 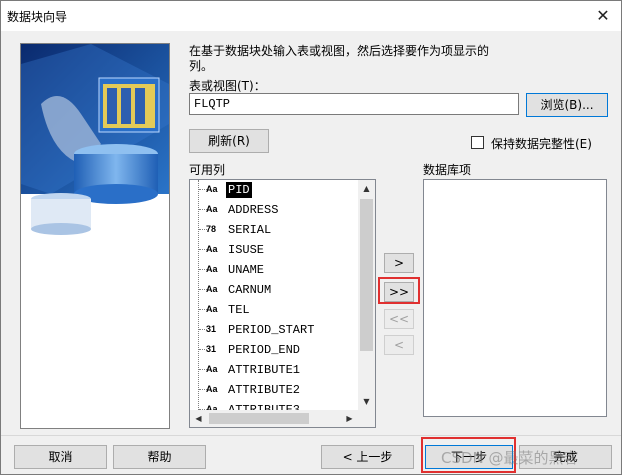 What do you see at coordinates (366, 401) in the screenshot?
I see `scroll-down-icon: ▼` at bounding box center [366, 401].